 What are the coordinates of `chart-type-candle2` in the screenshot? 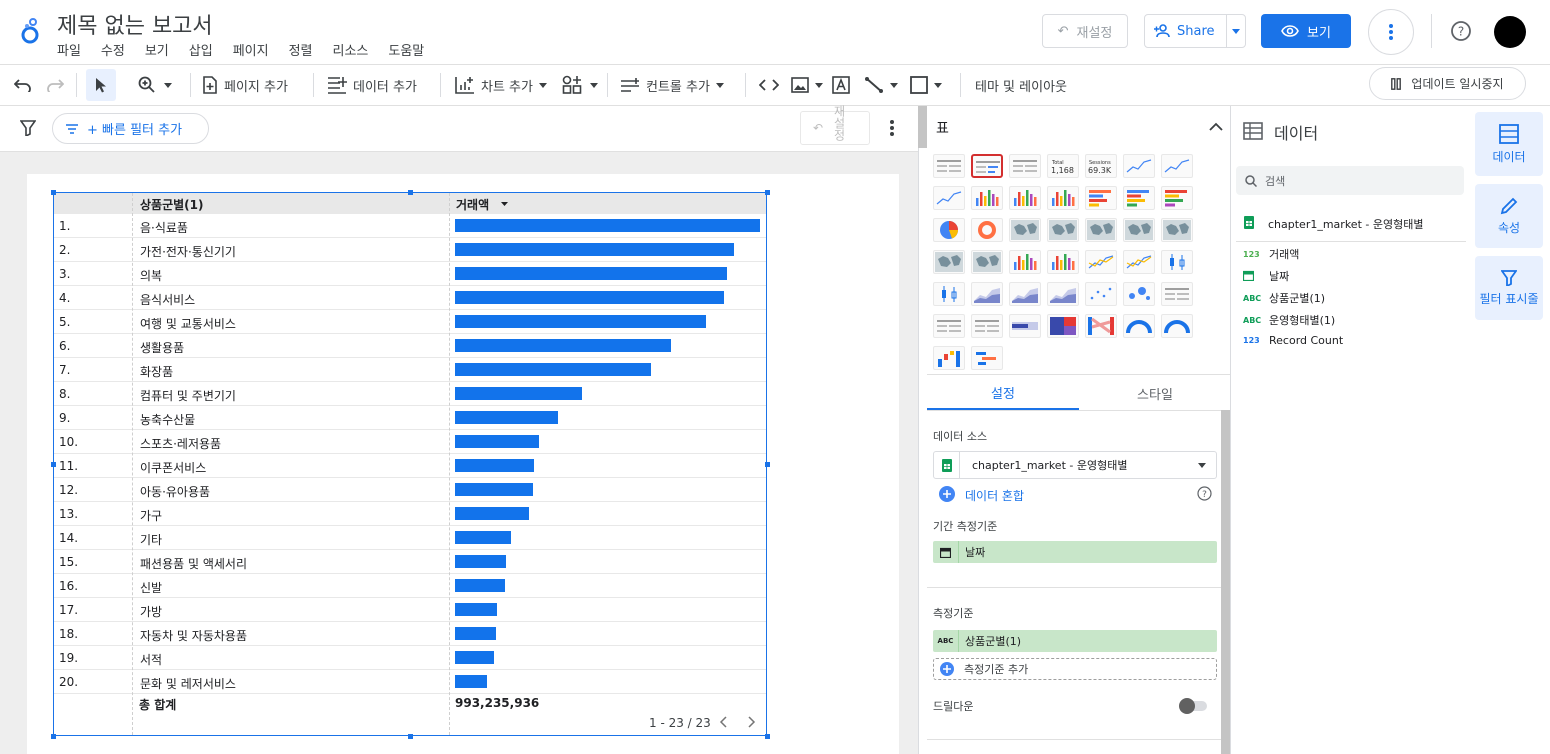 It's located at (949, 294).